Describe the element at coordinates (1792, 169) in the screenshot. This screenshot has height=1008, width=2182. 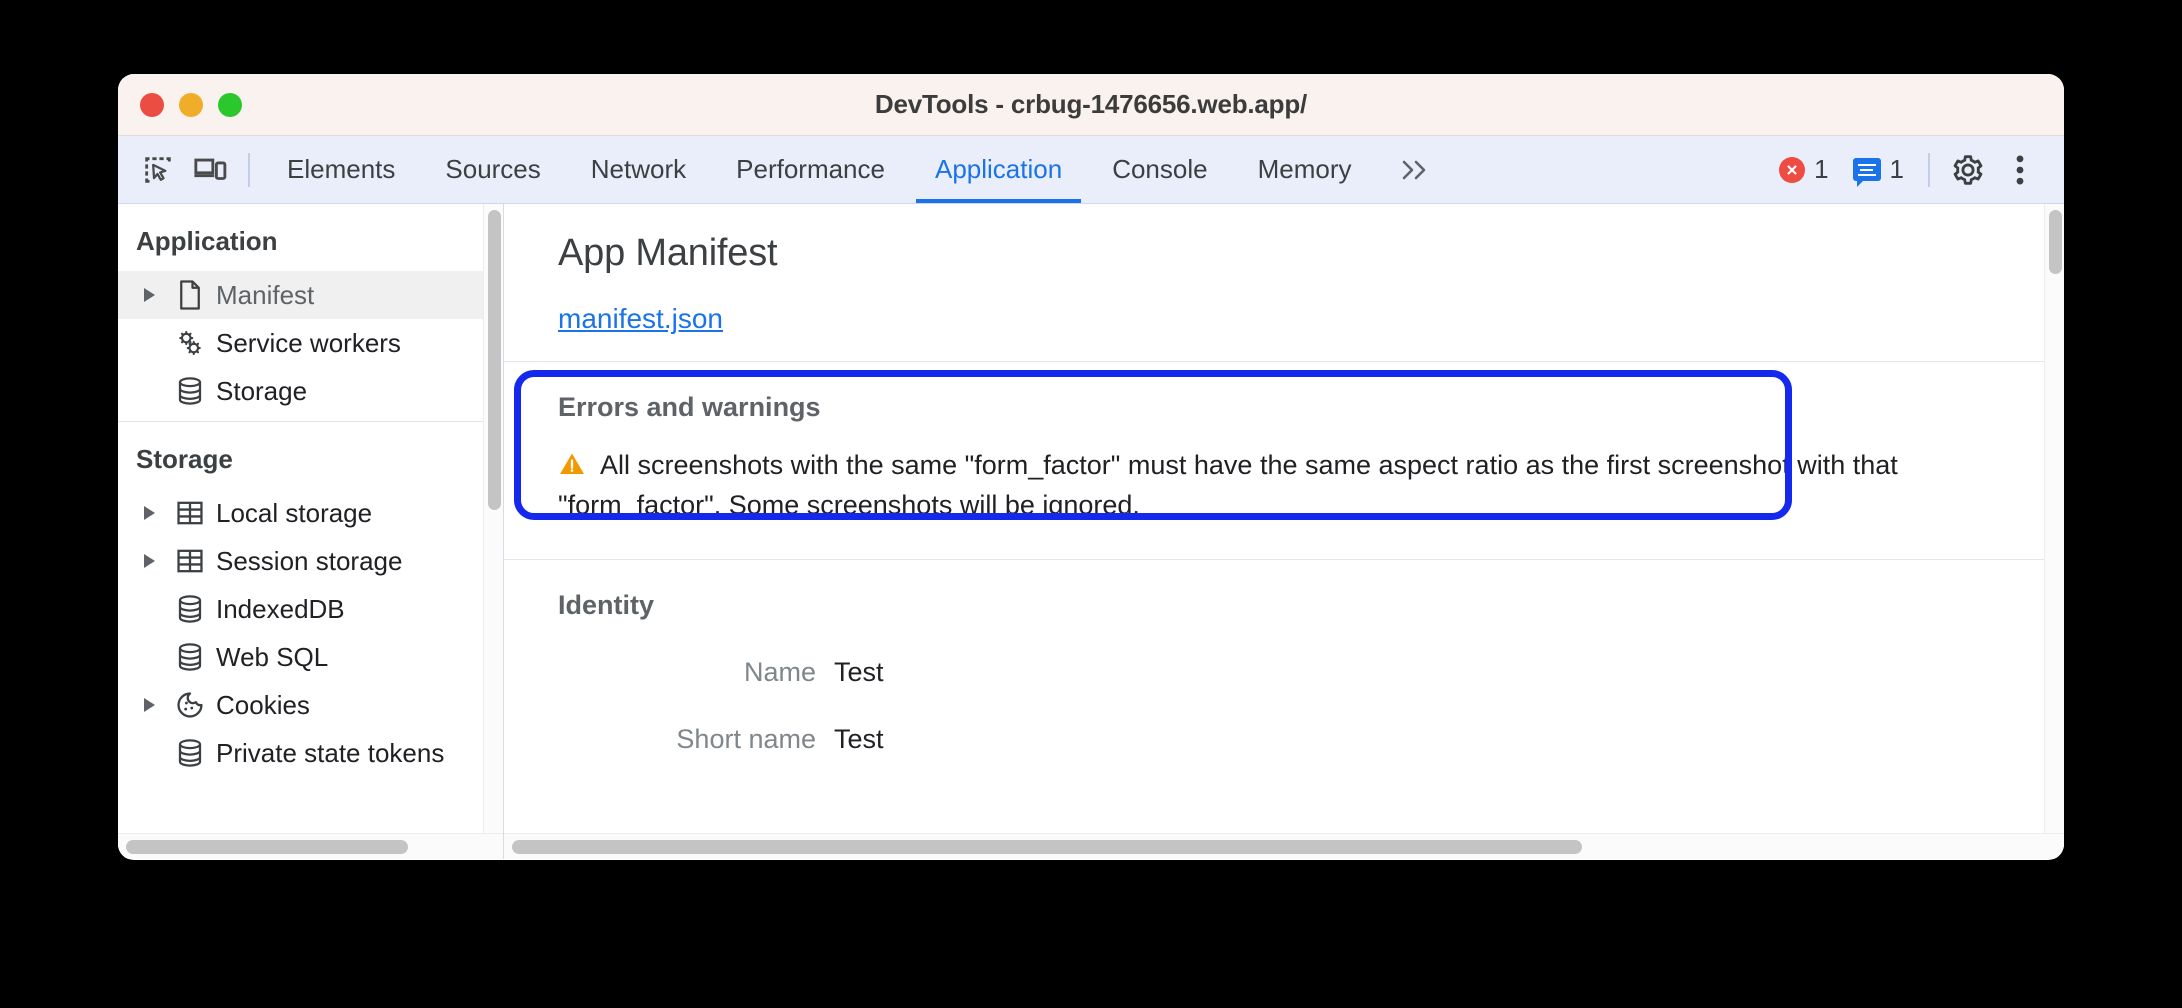
I see `error-icon` at that location.